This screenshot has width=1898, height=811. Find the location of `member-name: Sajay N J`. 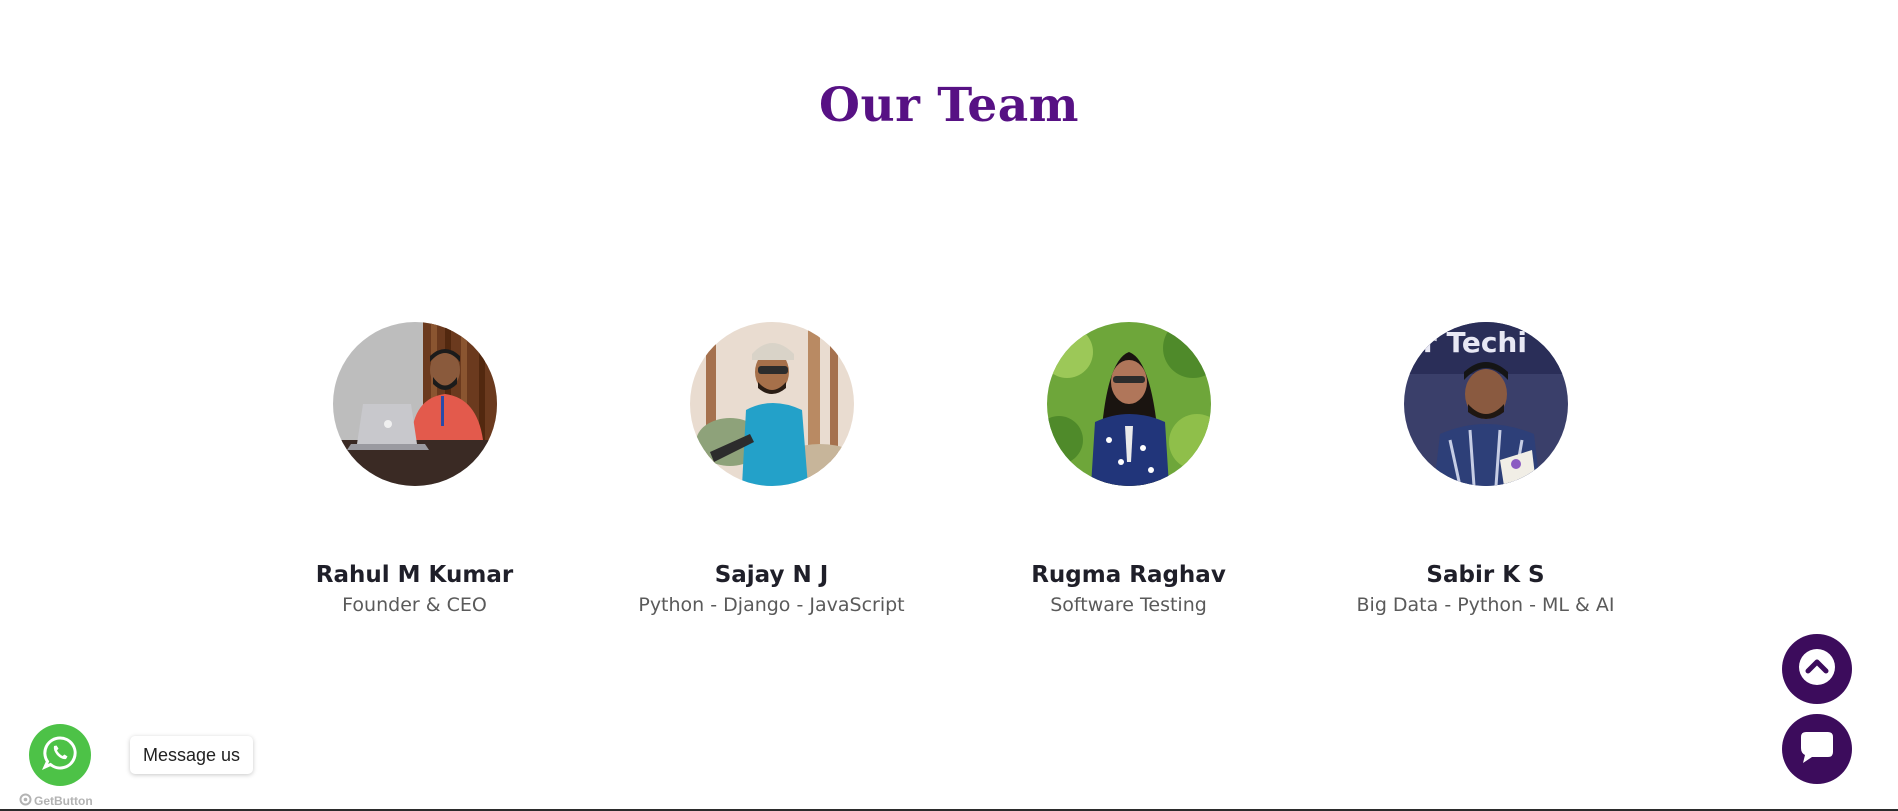

member-name: Sajay N J is located at coordinates (771, 575).